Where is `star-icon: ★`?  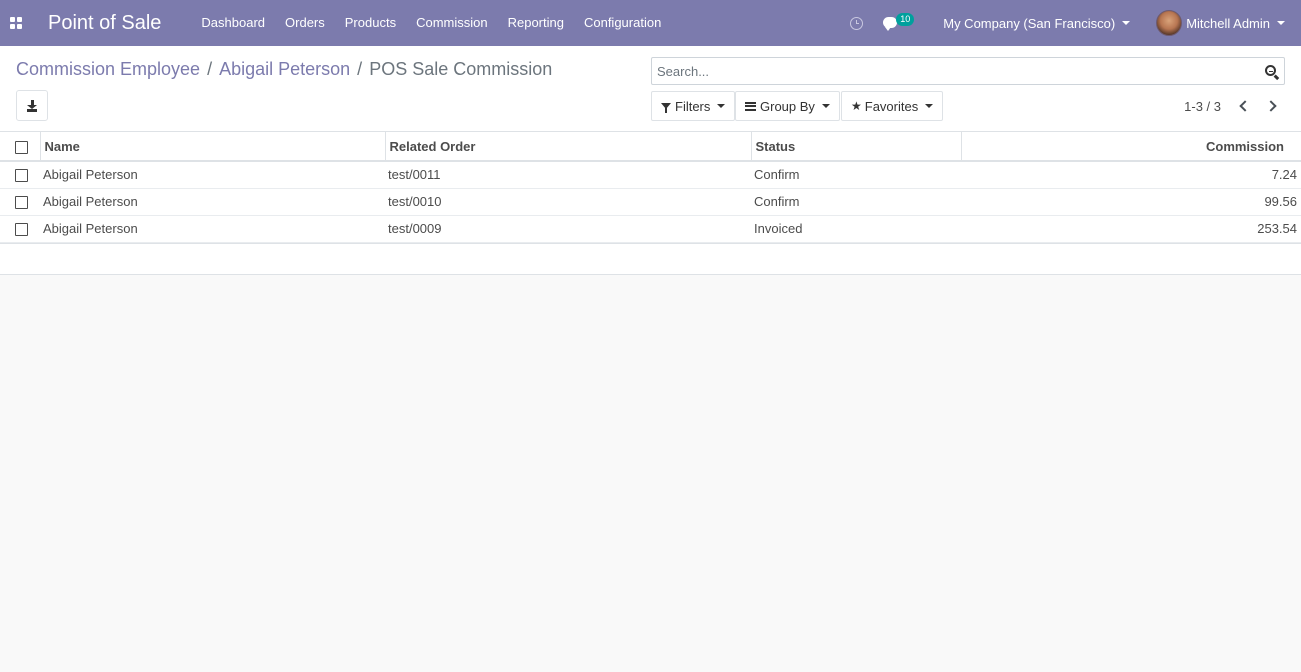
star-icon: ★ is located at coordinates (856, 106).